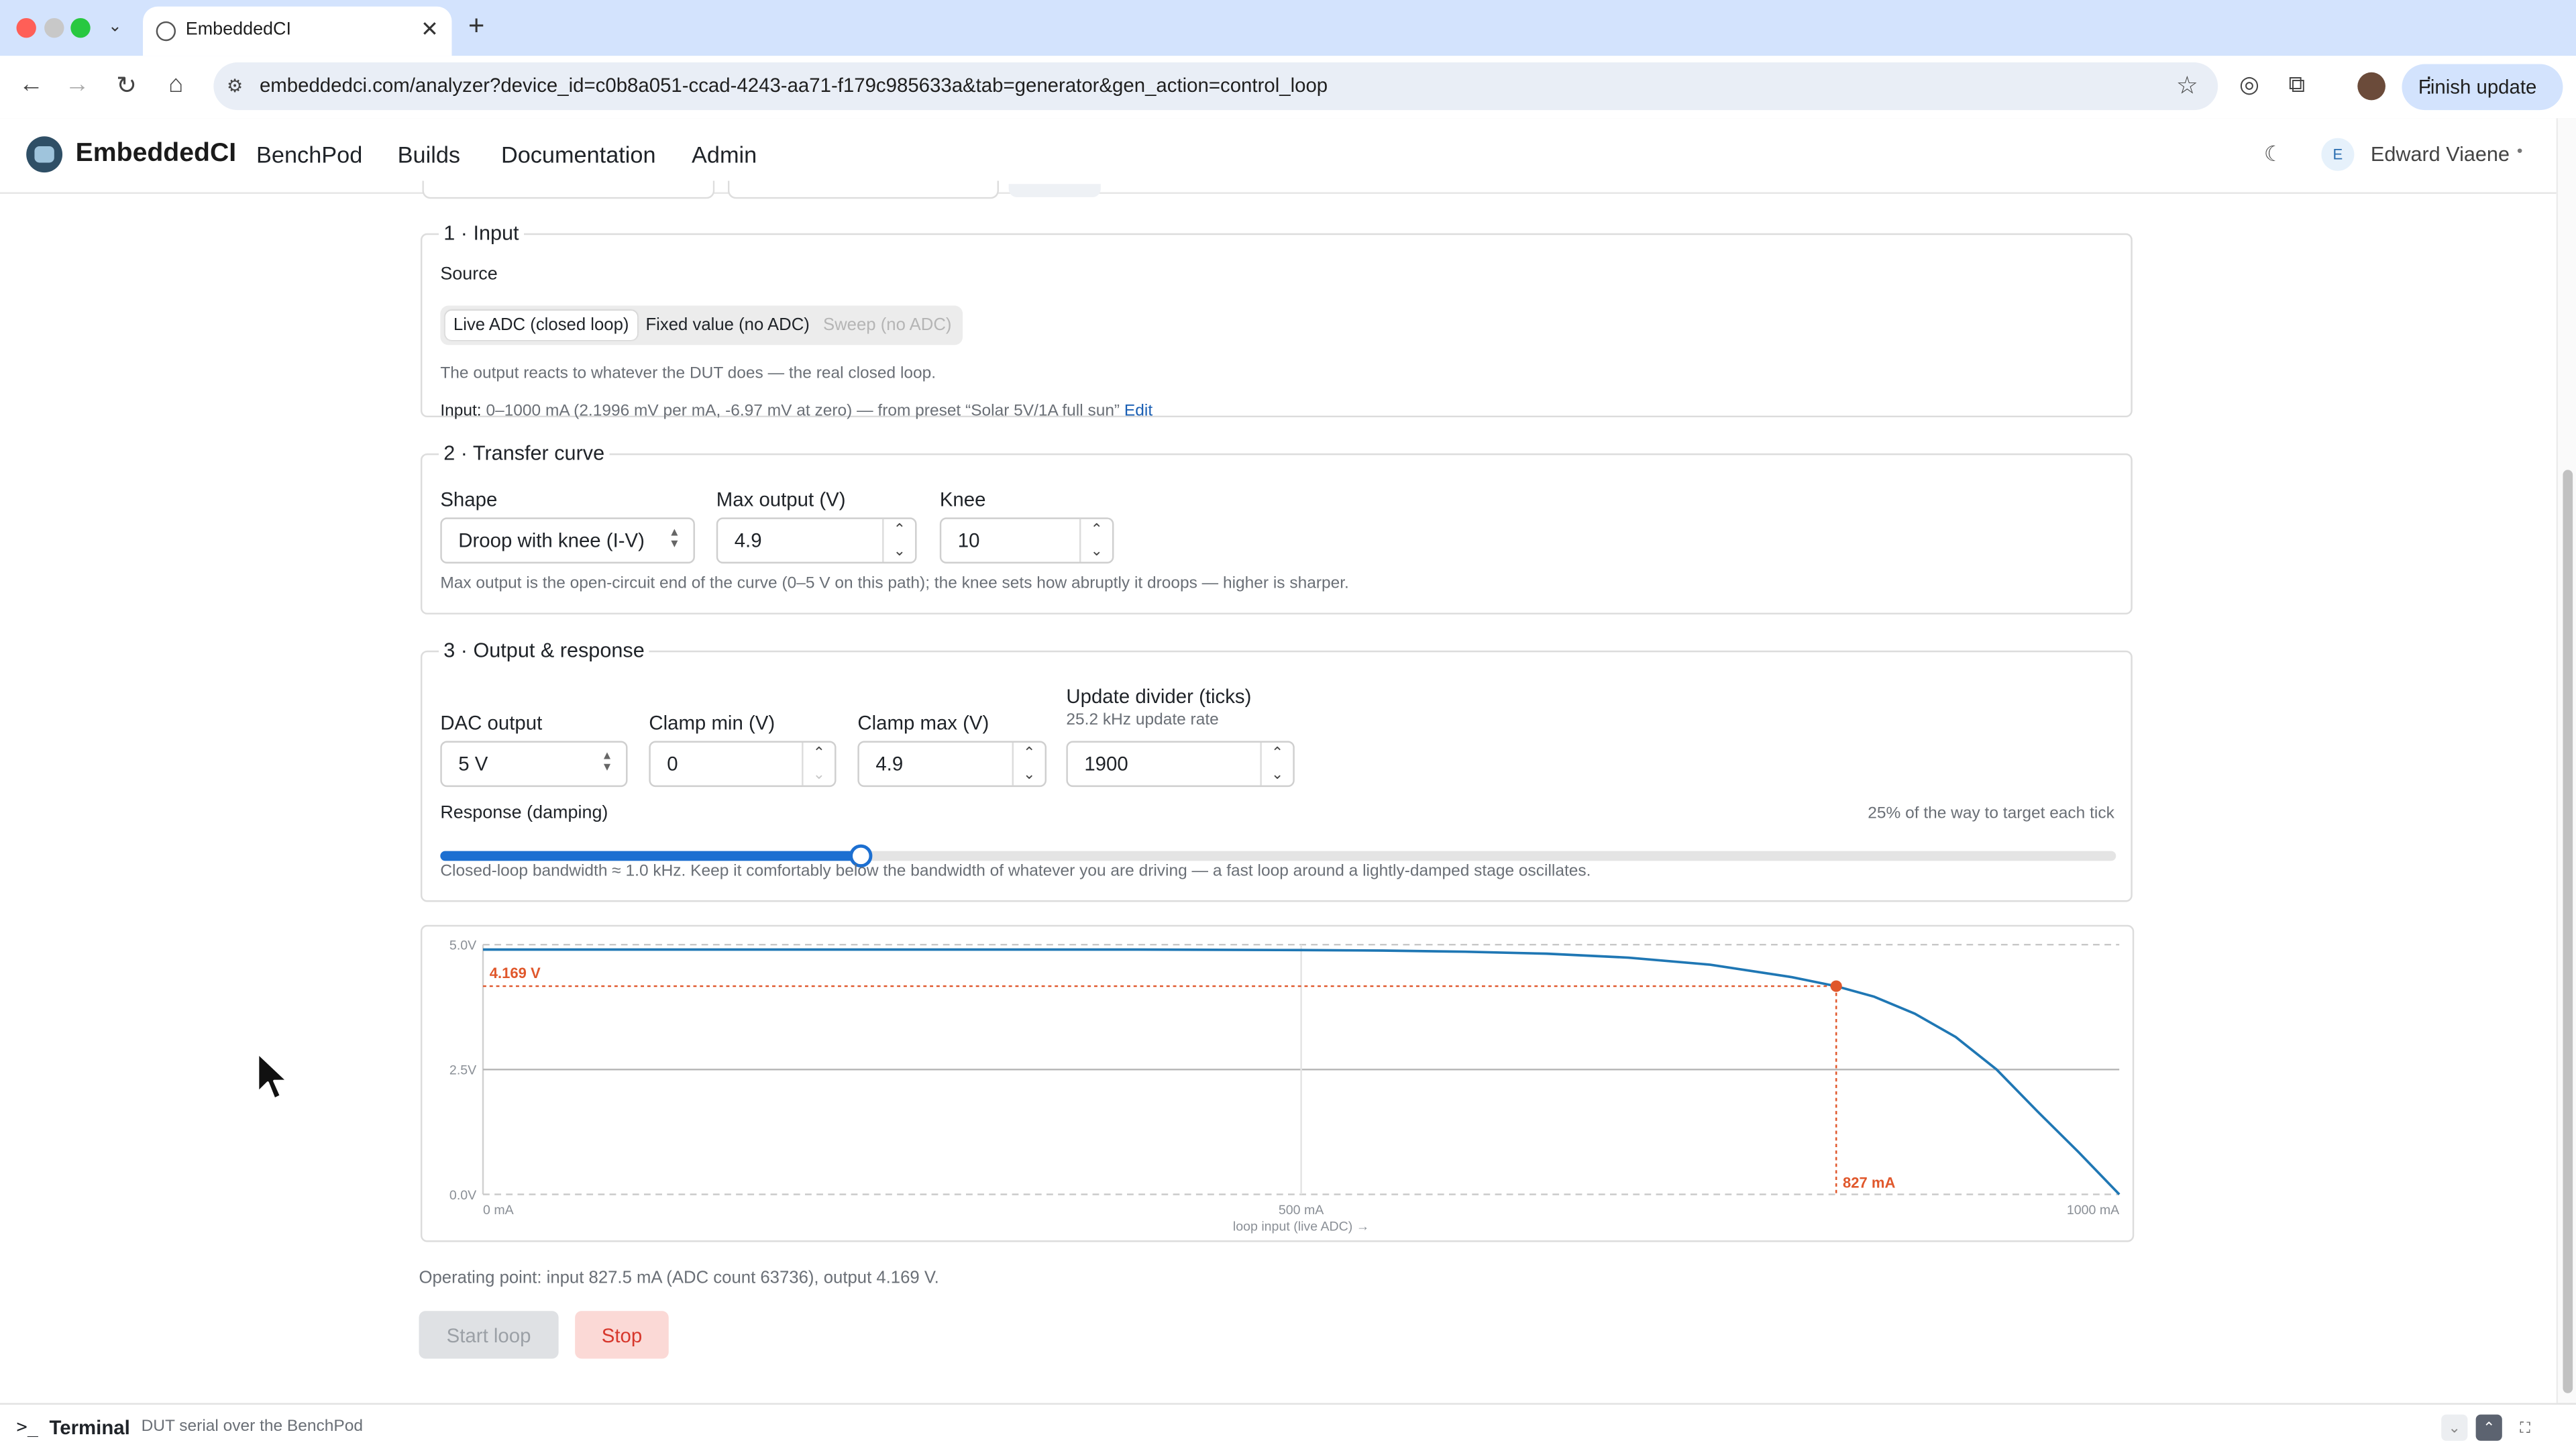 Image resolution: width=2576 pixels, height=1449 pixels. Describe the element at coordinates (156, 154) in the screenshot. I see `brand-name: EmbeddedCI` at that location.